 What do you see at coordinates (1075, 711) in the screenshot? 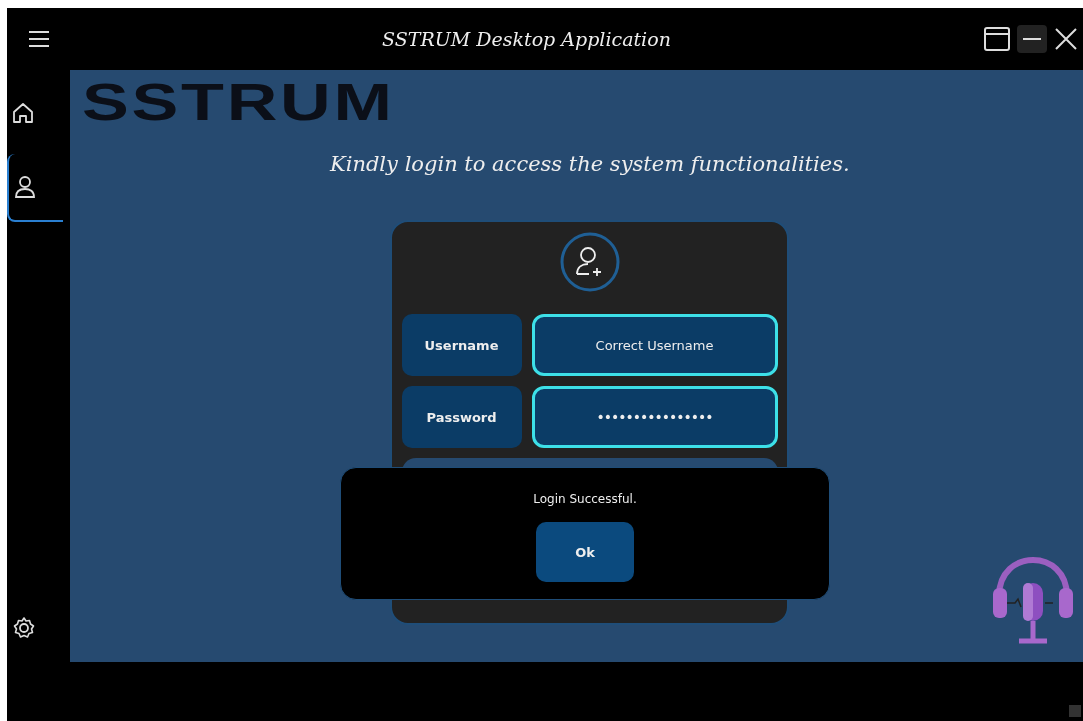
I see `resize-grip` at bounding box center [1075, 711].